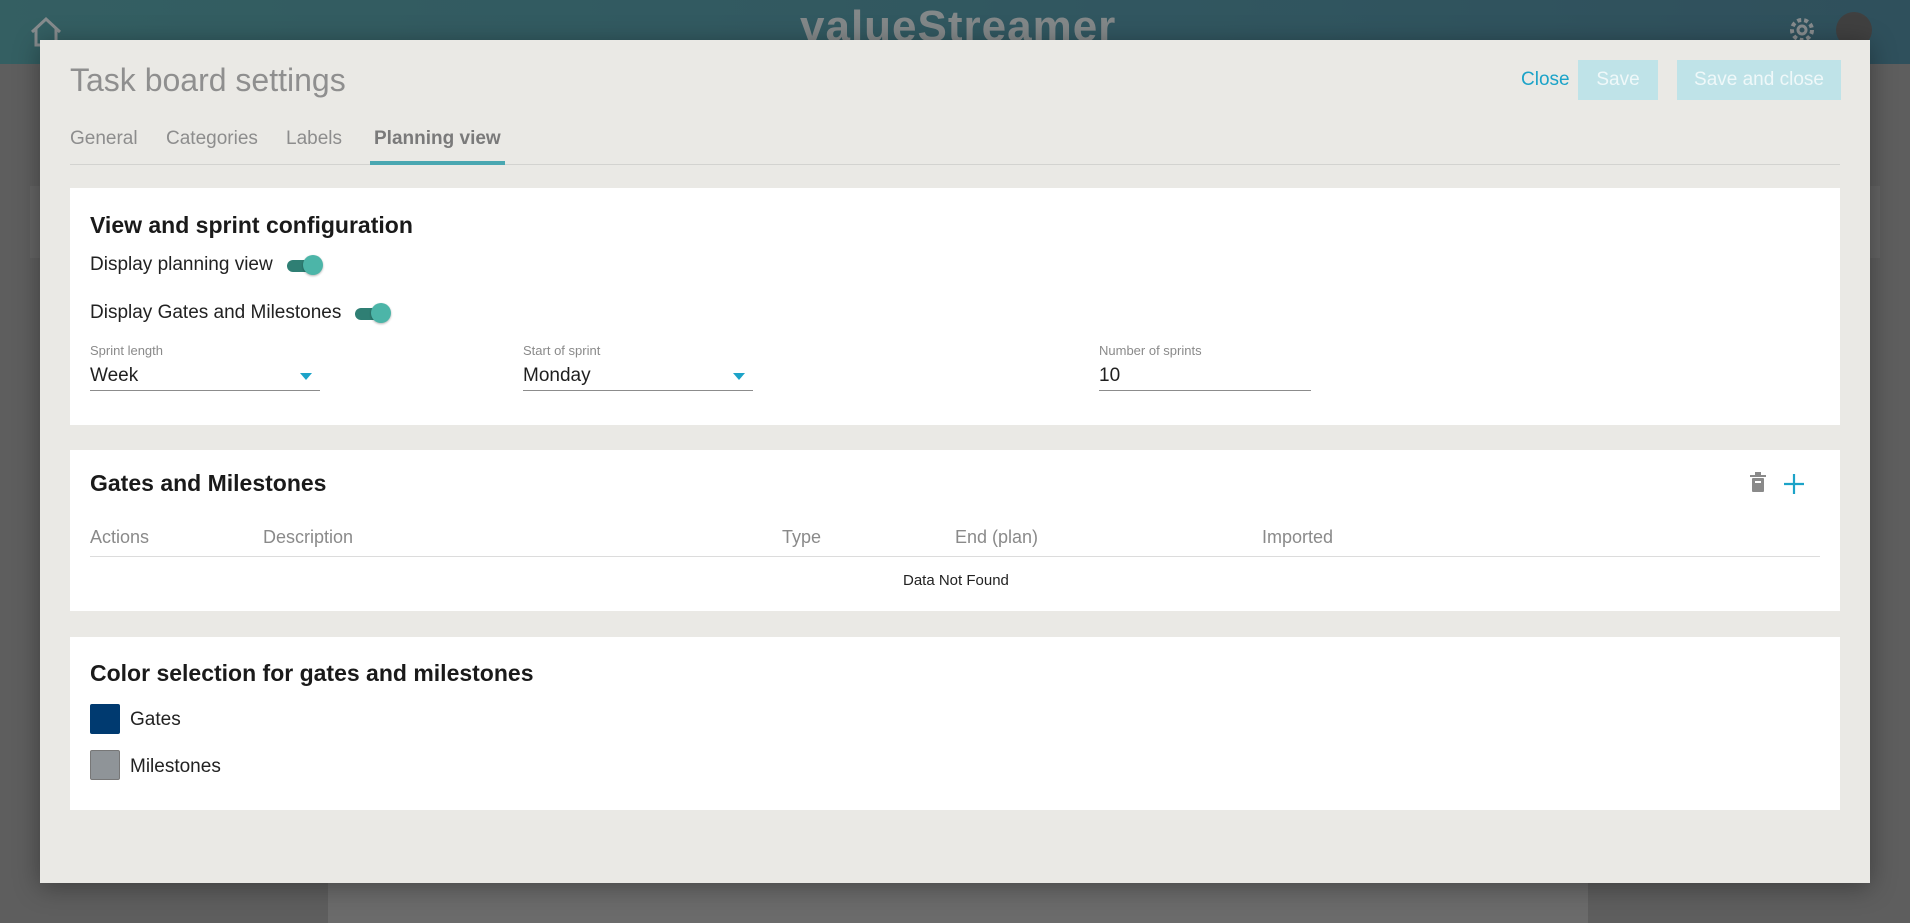 This screenshot has width=1910, height=923. Describe the element at coordinates (801, 537) in the screenshot. I see `column-type: Type` at that location.